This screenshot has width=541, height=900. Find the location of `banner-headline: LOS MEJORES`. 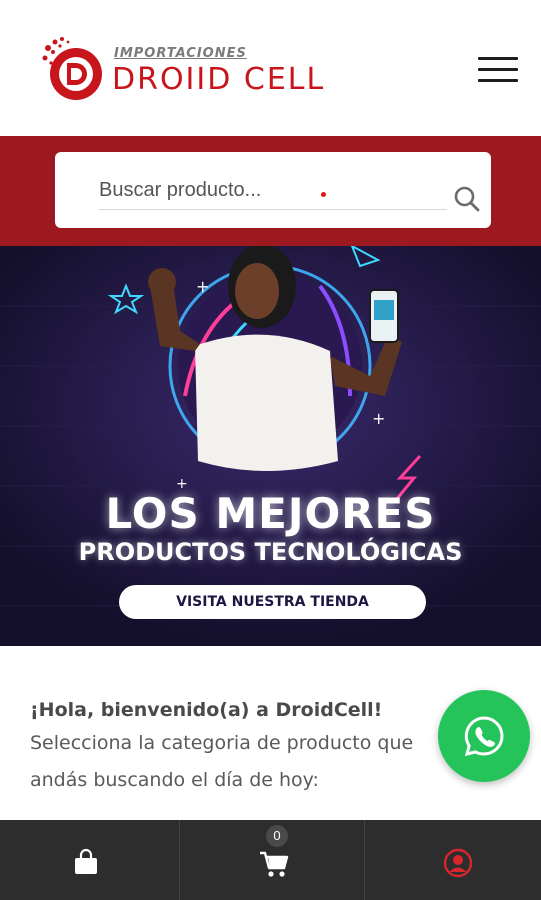

banner-headline: LOS MEJORES is located at coordinates (270, 513).